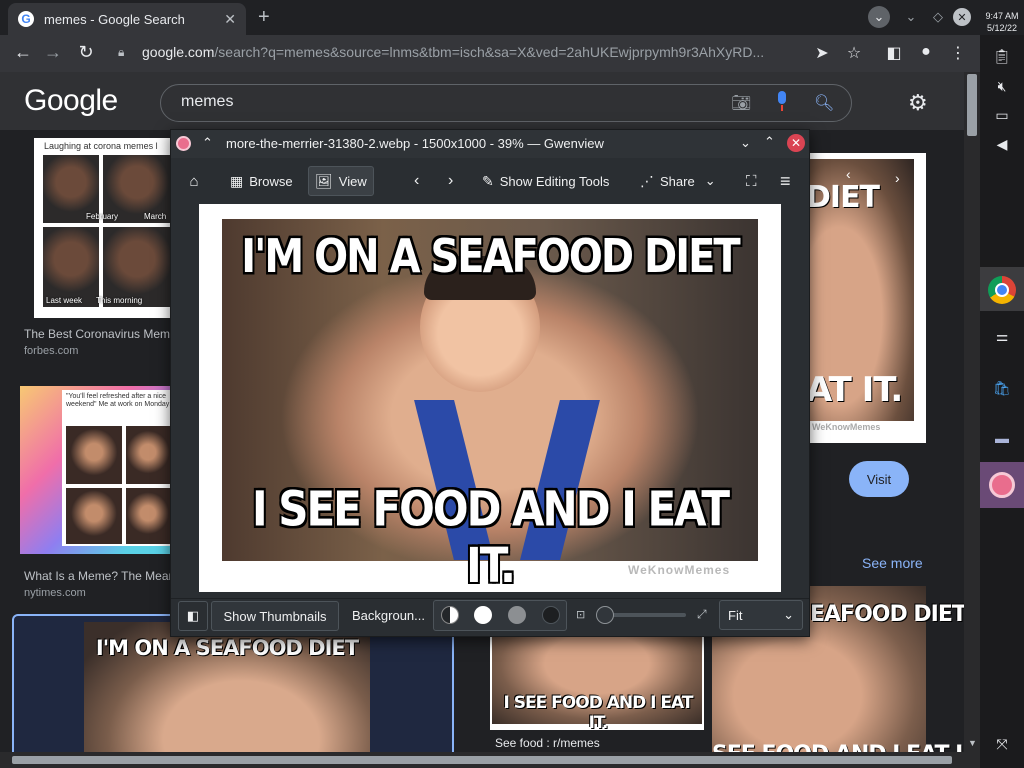 This screenshot has height=768, width=1024. What do you see at coordinates (483, 615) in the screenshot?
I see `background-white-option` at bounding box center [483, 615].